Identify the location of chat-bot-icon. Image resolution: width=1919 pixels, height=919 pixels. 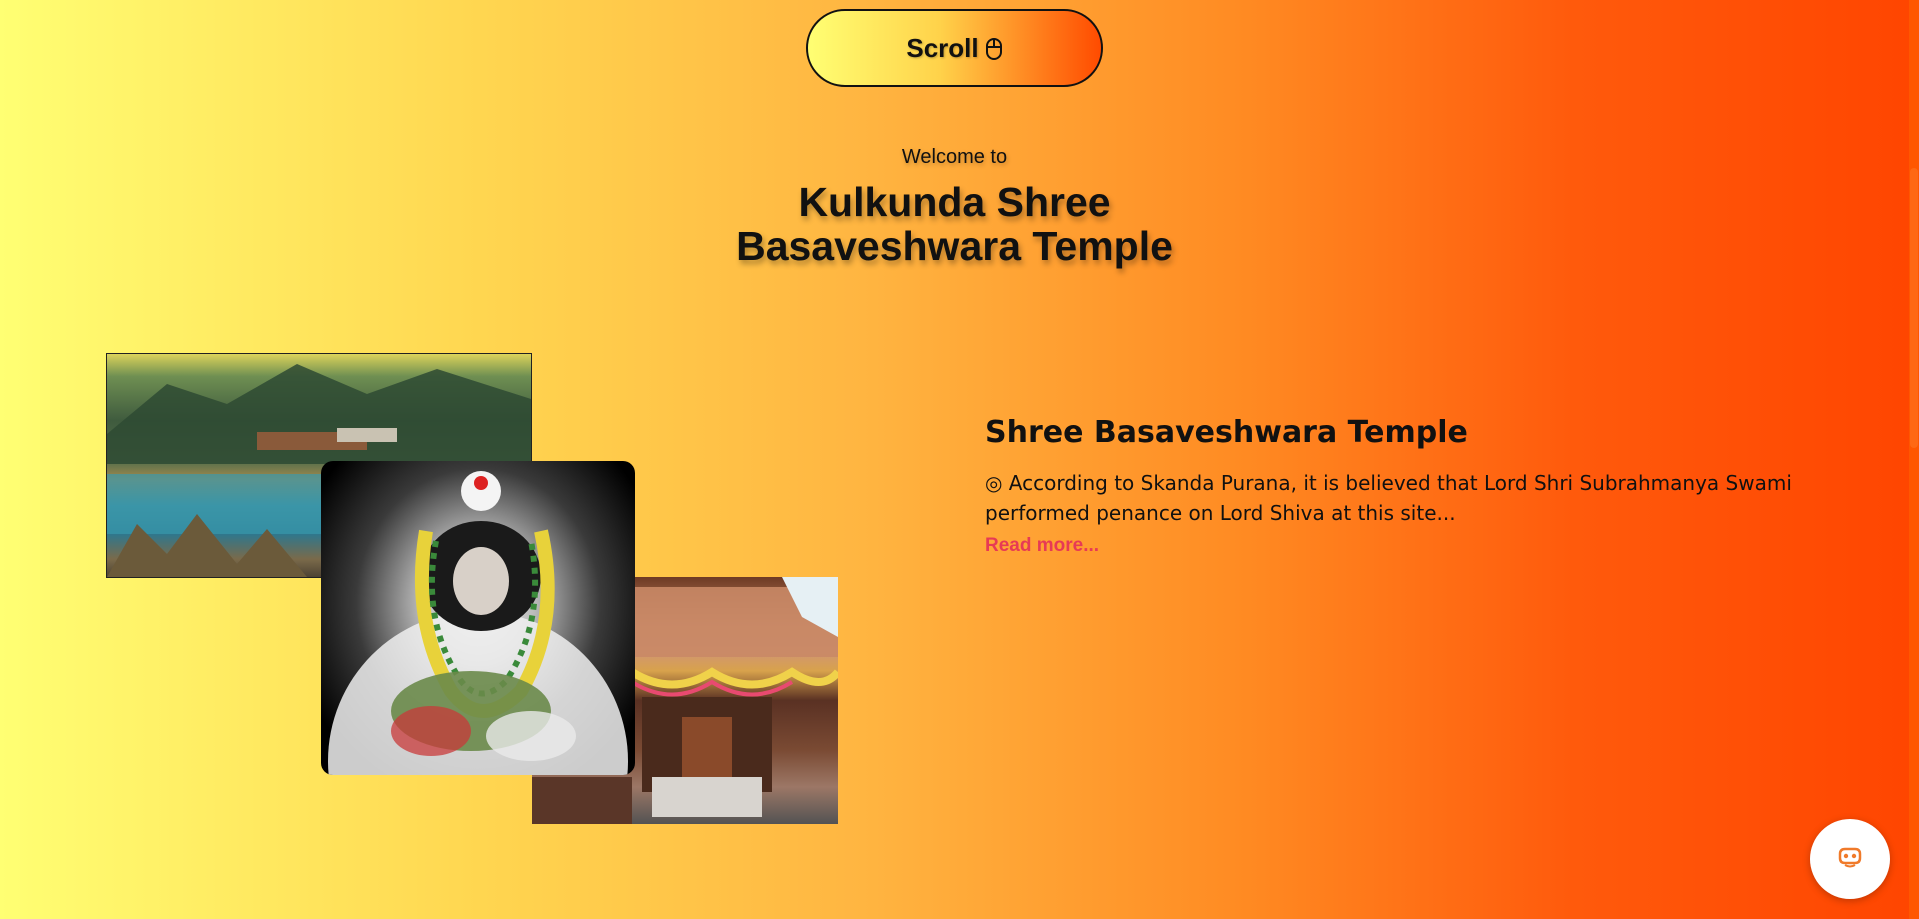
(1850, 859).